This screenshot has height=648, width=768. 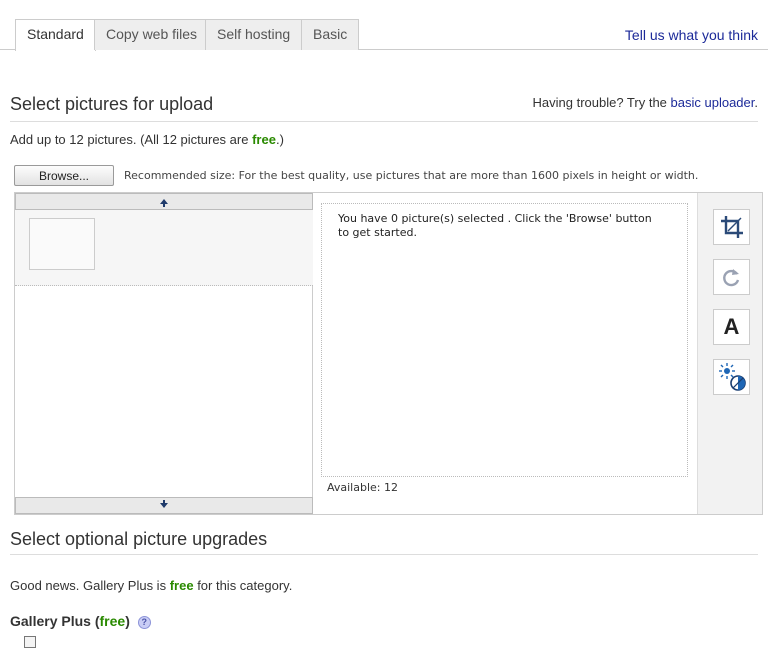 What do you see at coordinates (245, 585) in the screenshot?
I see `good-news-suffix: for this category.` at bounding box center [245, 585].